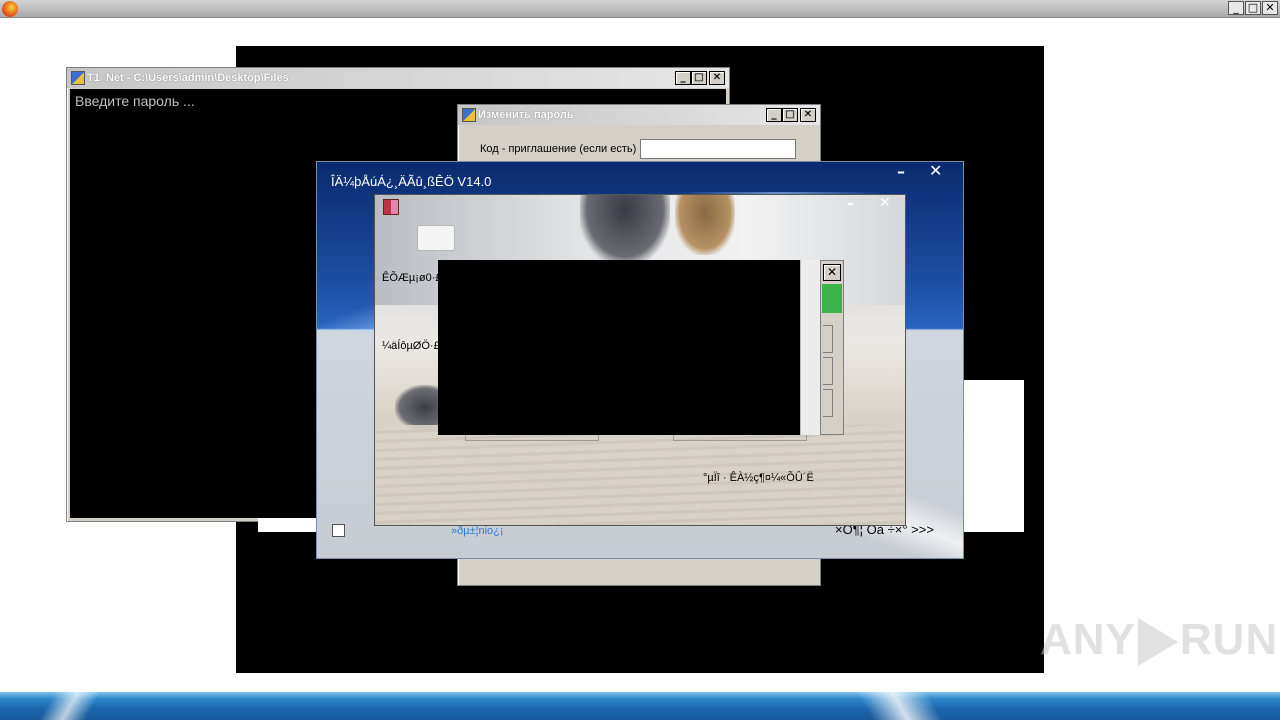 The width and height of the screenshot is (1280, 720). Describe the element at coordinates (625, 230) in the screenshot. I see `photo-figure` at that location.